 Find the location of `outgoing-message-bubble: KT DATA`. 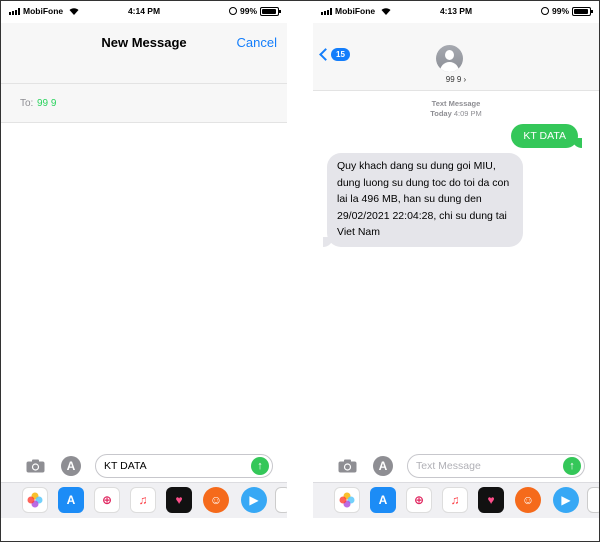

outgoing-message-bubble: KT DATA is located at coordinates (546, 136).